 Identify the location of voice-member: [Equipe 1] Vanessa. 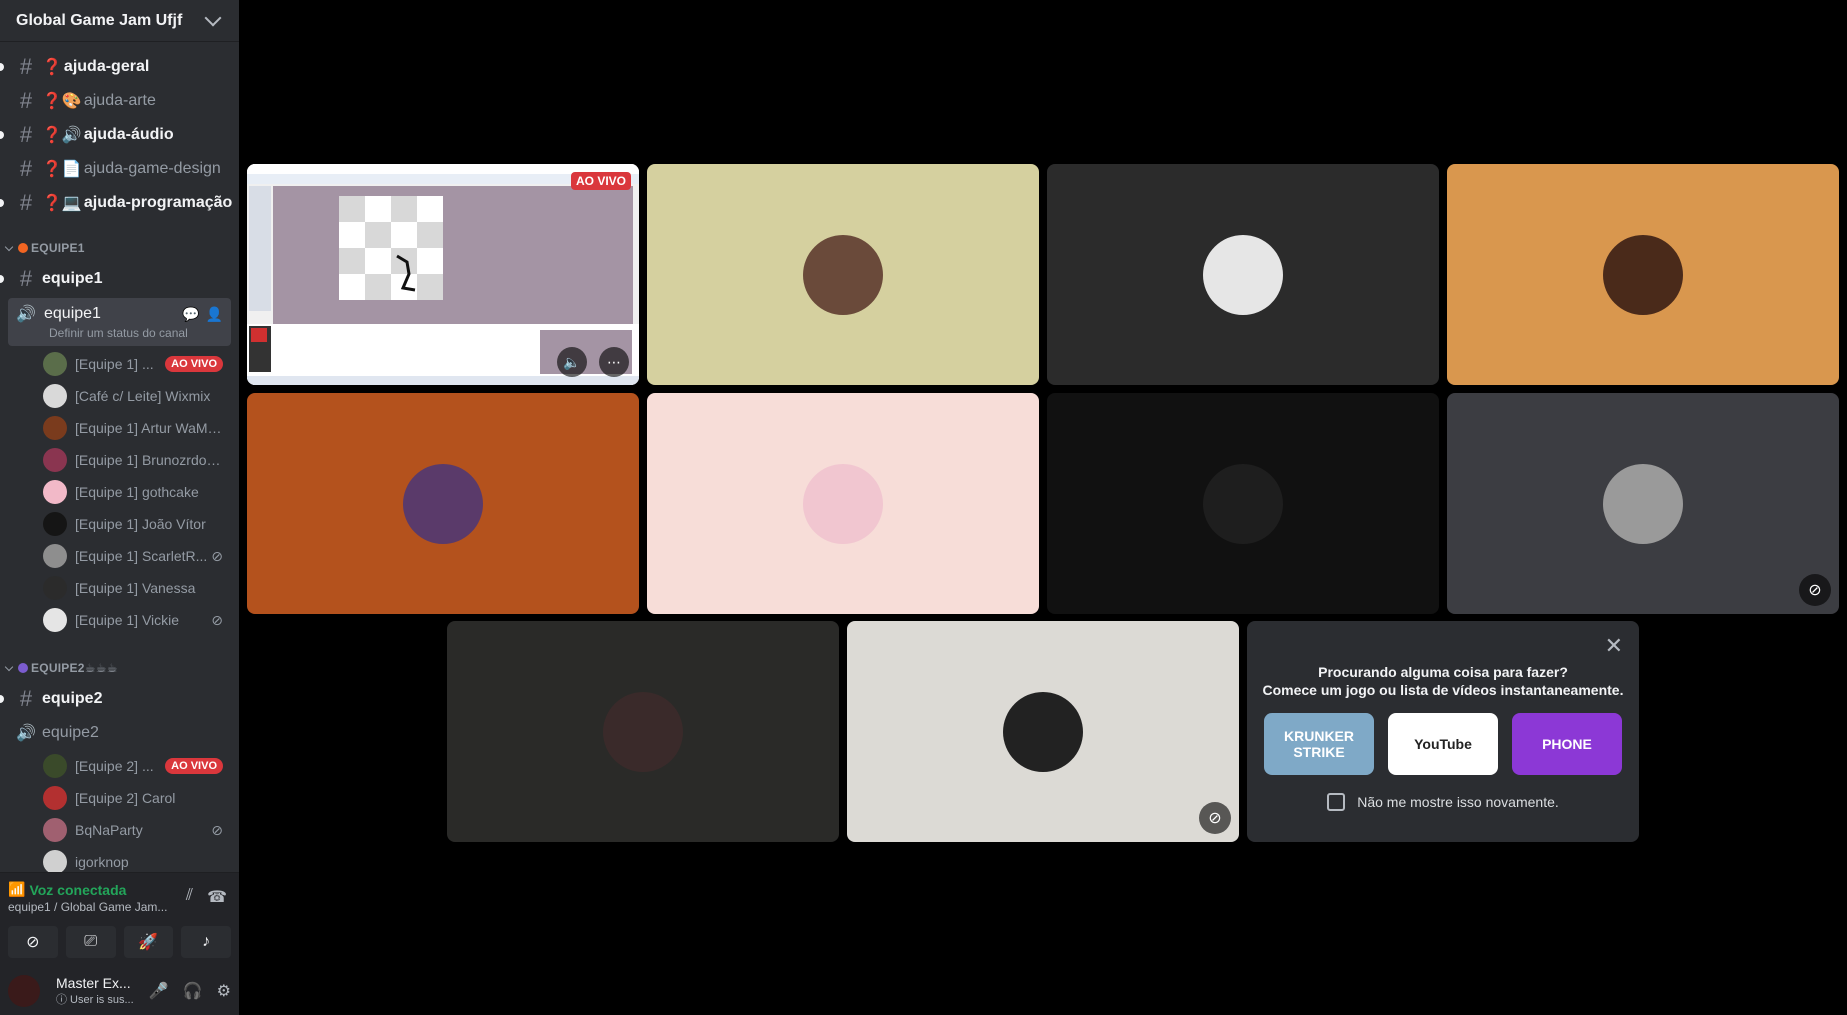
(119, 588).